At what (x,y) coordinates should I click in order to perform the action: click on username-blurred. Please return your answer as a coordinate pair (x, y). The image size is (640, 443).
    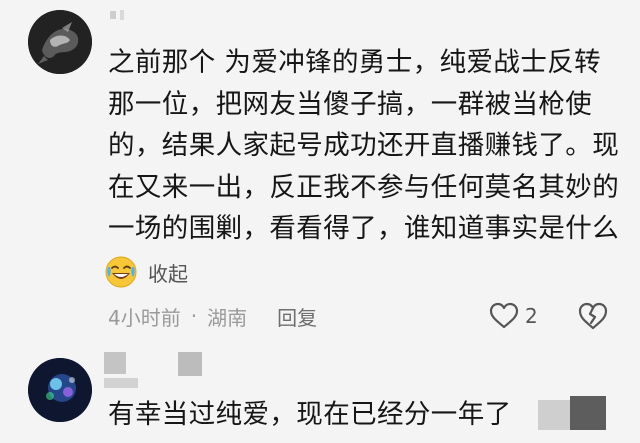
    Looking at the image, I should click on (117, 15).